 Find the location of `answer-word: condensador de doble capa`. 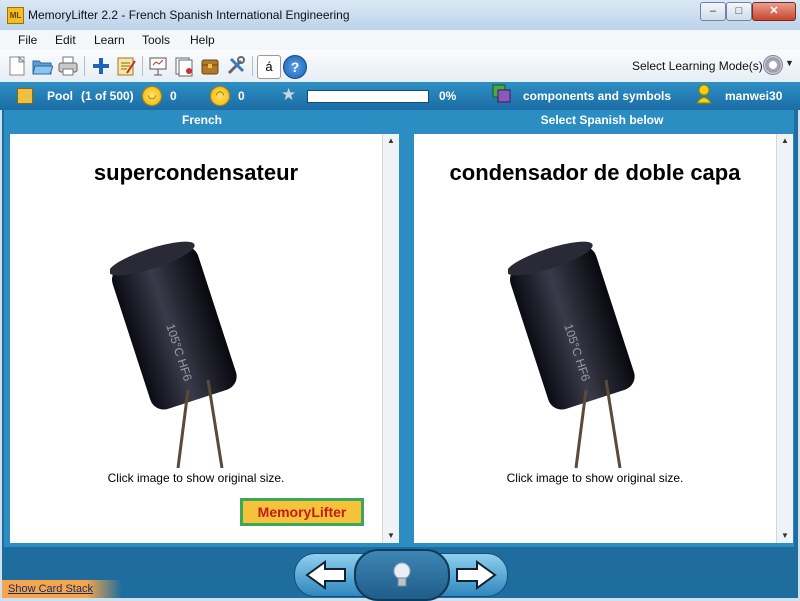

answer-word: condensador de doble capa is located at coordinates (595, 172).